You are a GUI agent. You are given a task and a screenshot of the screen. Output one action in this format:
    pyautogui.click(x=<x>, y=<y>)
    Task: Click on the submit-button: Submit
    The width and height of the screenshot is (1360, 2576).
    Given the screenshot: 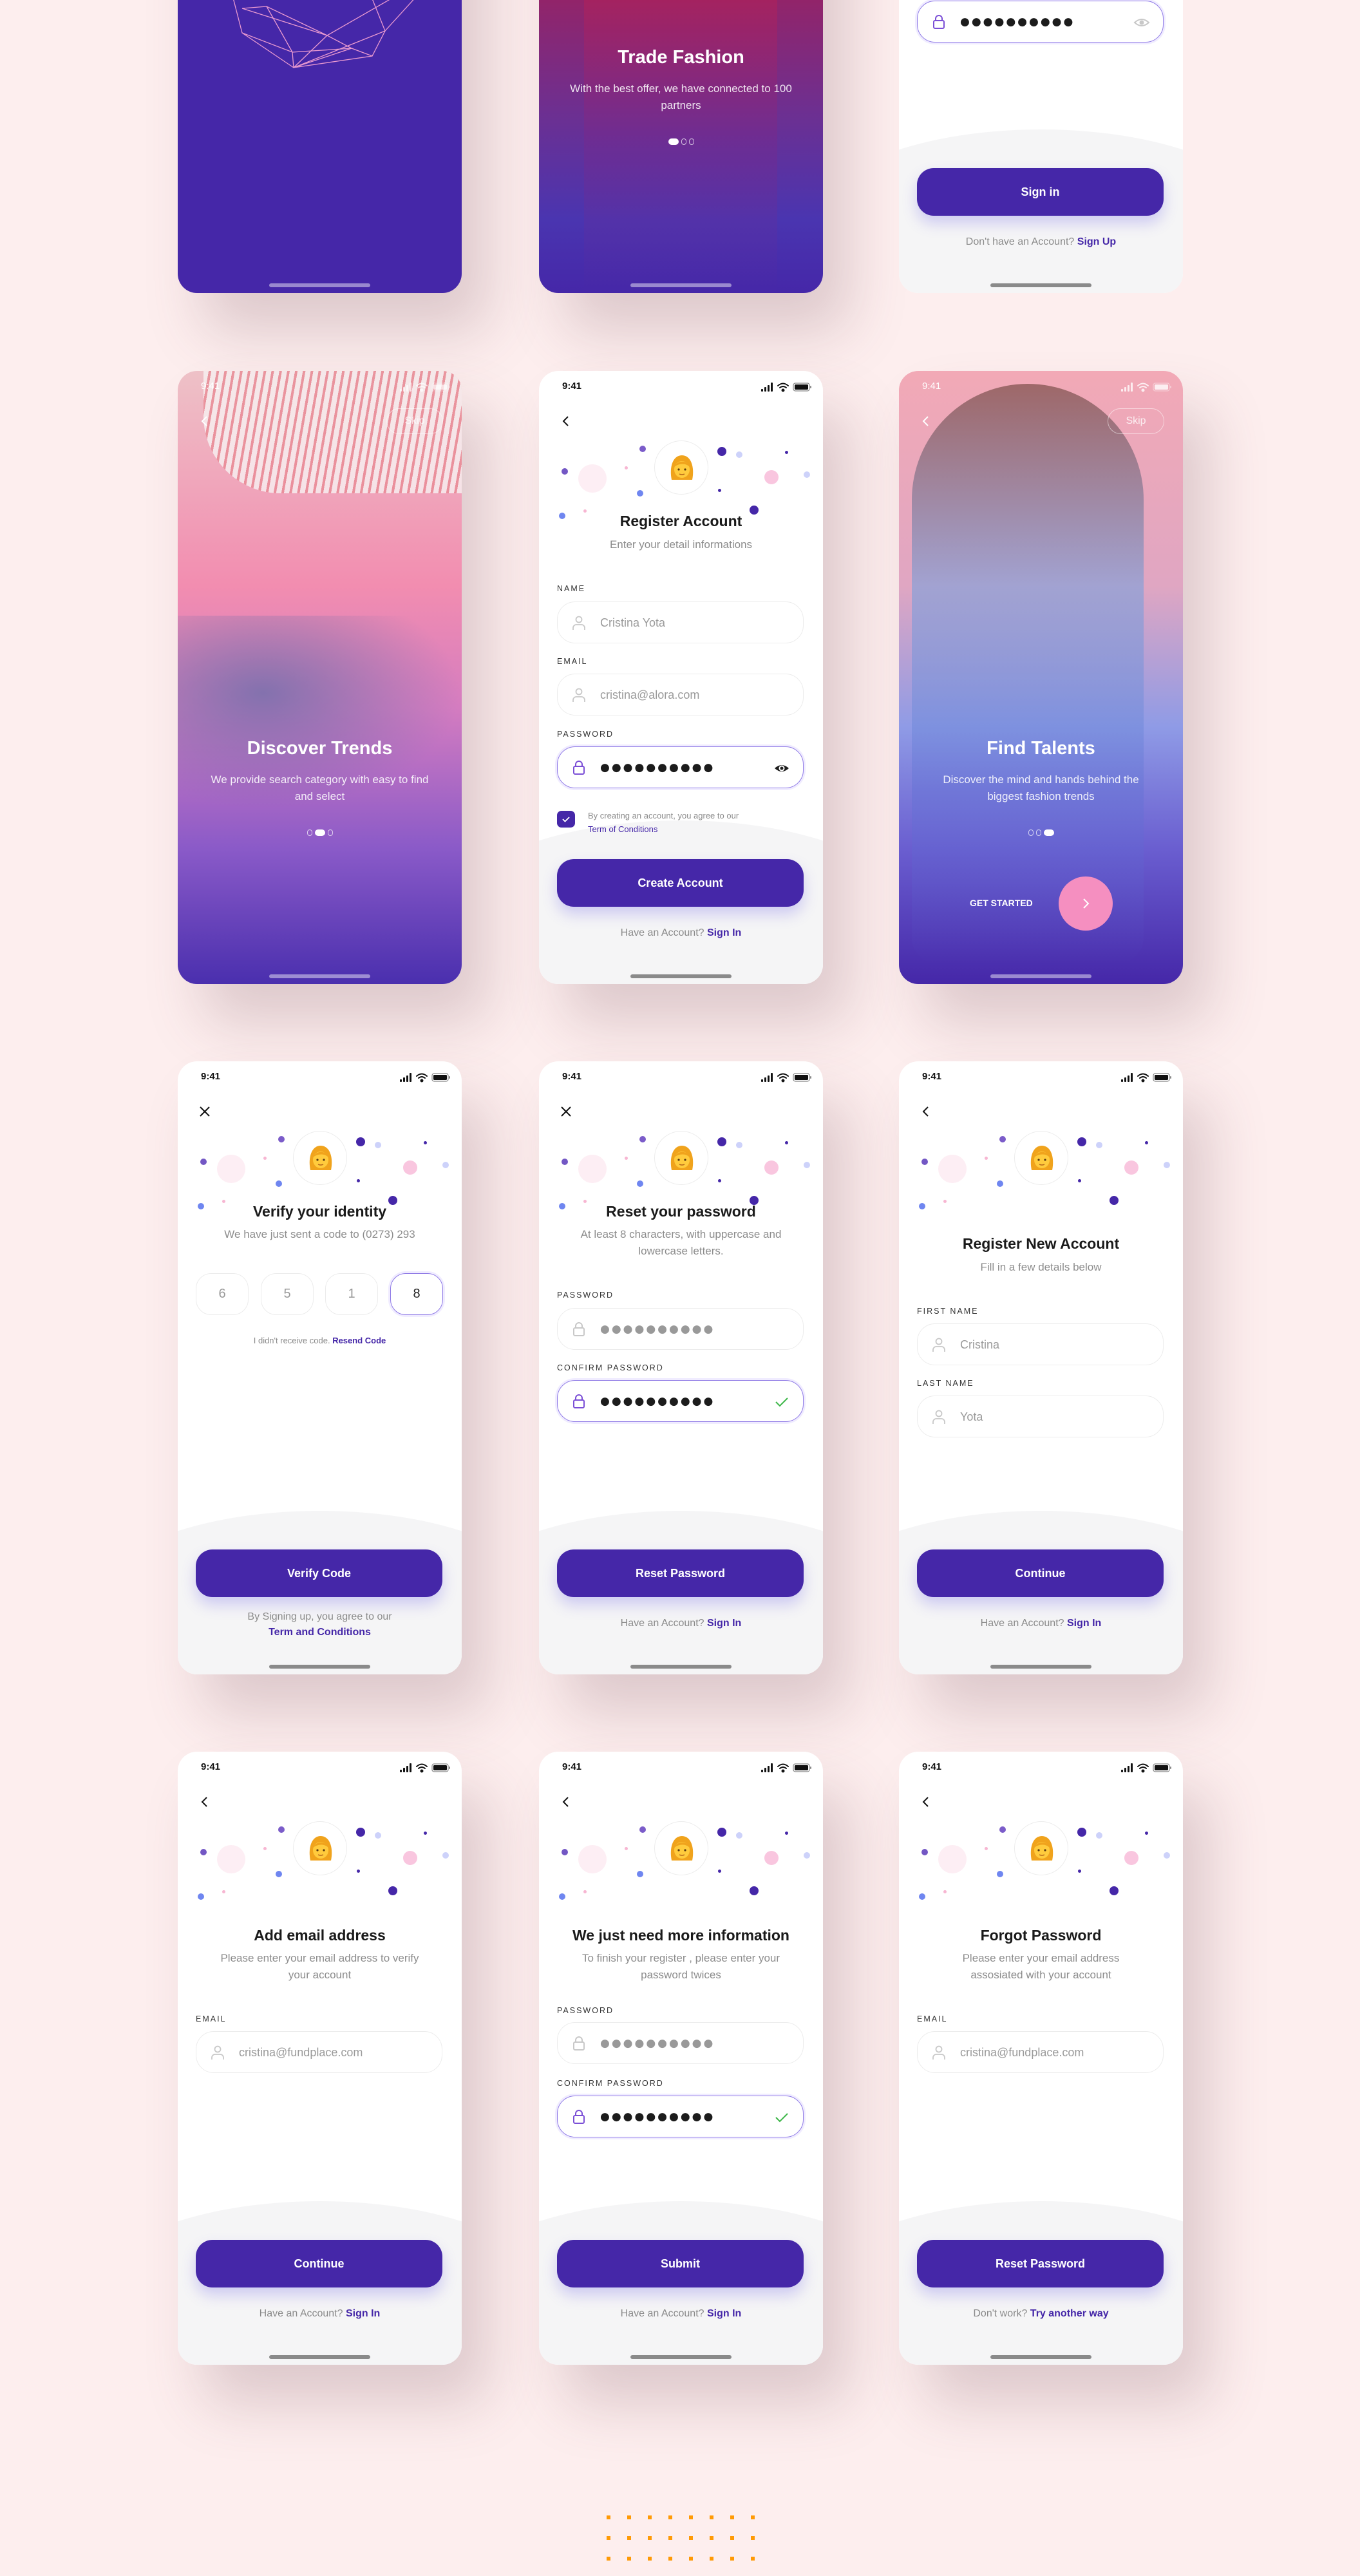 What is the action you would take?
    pyautogui.click(x=680, y=2264)
    